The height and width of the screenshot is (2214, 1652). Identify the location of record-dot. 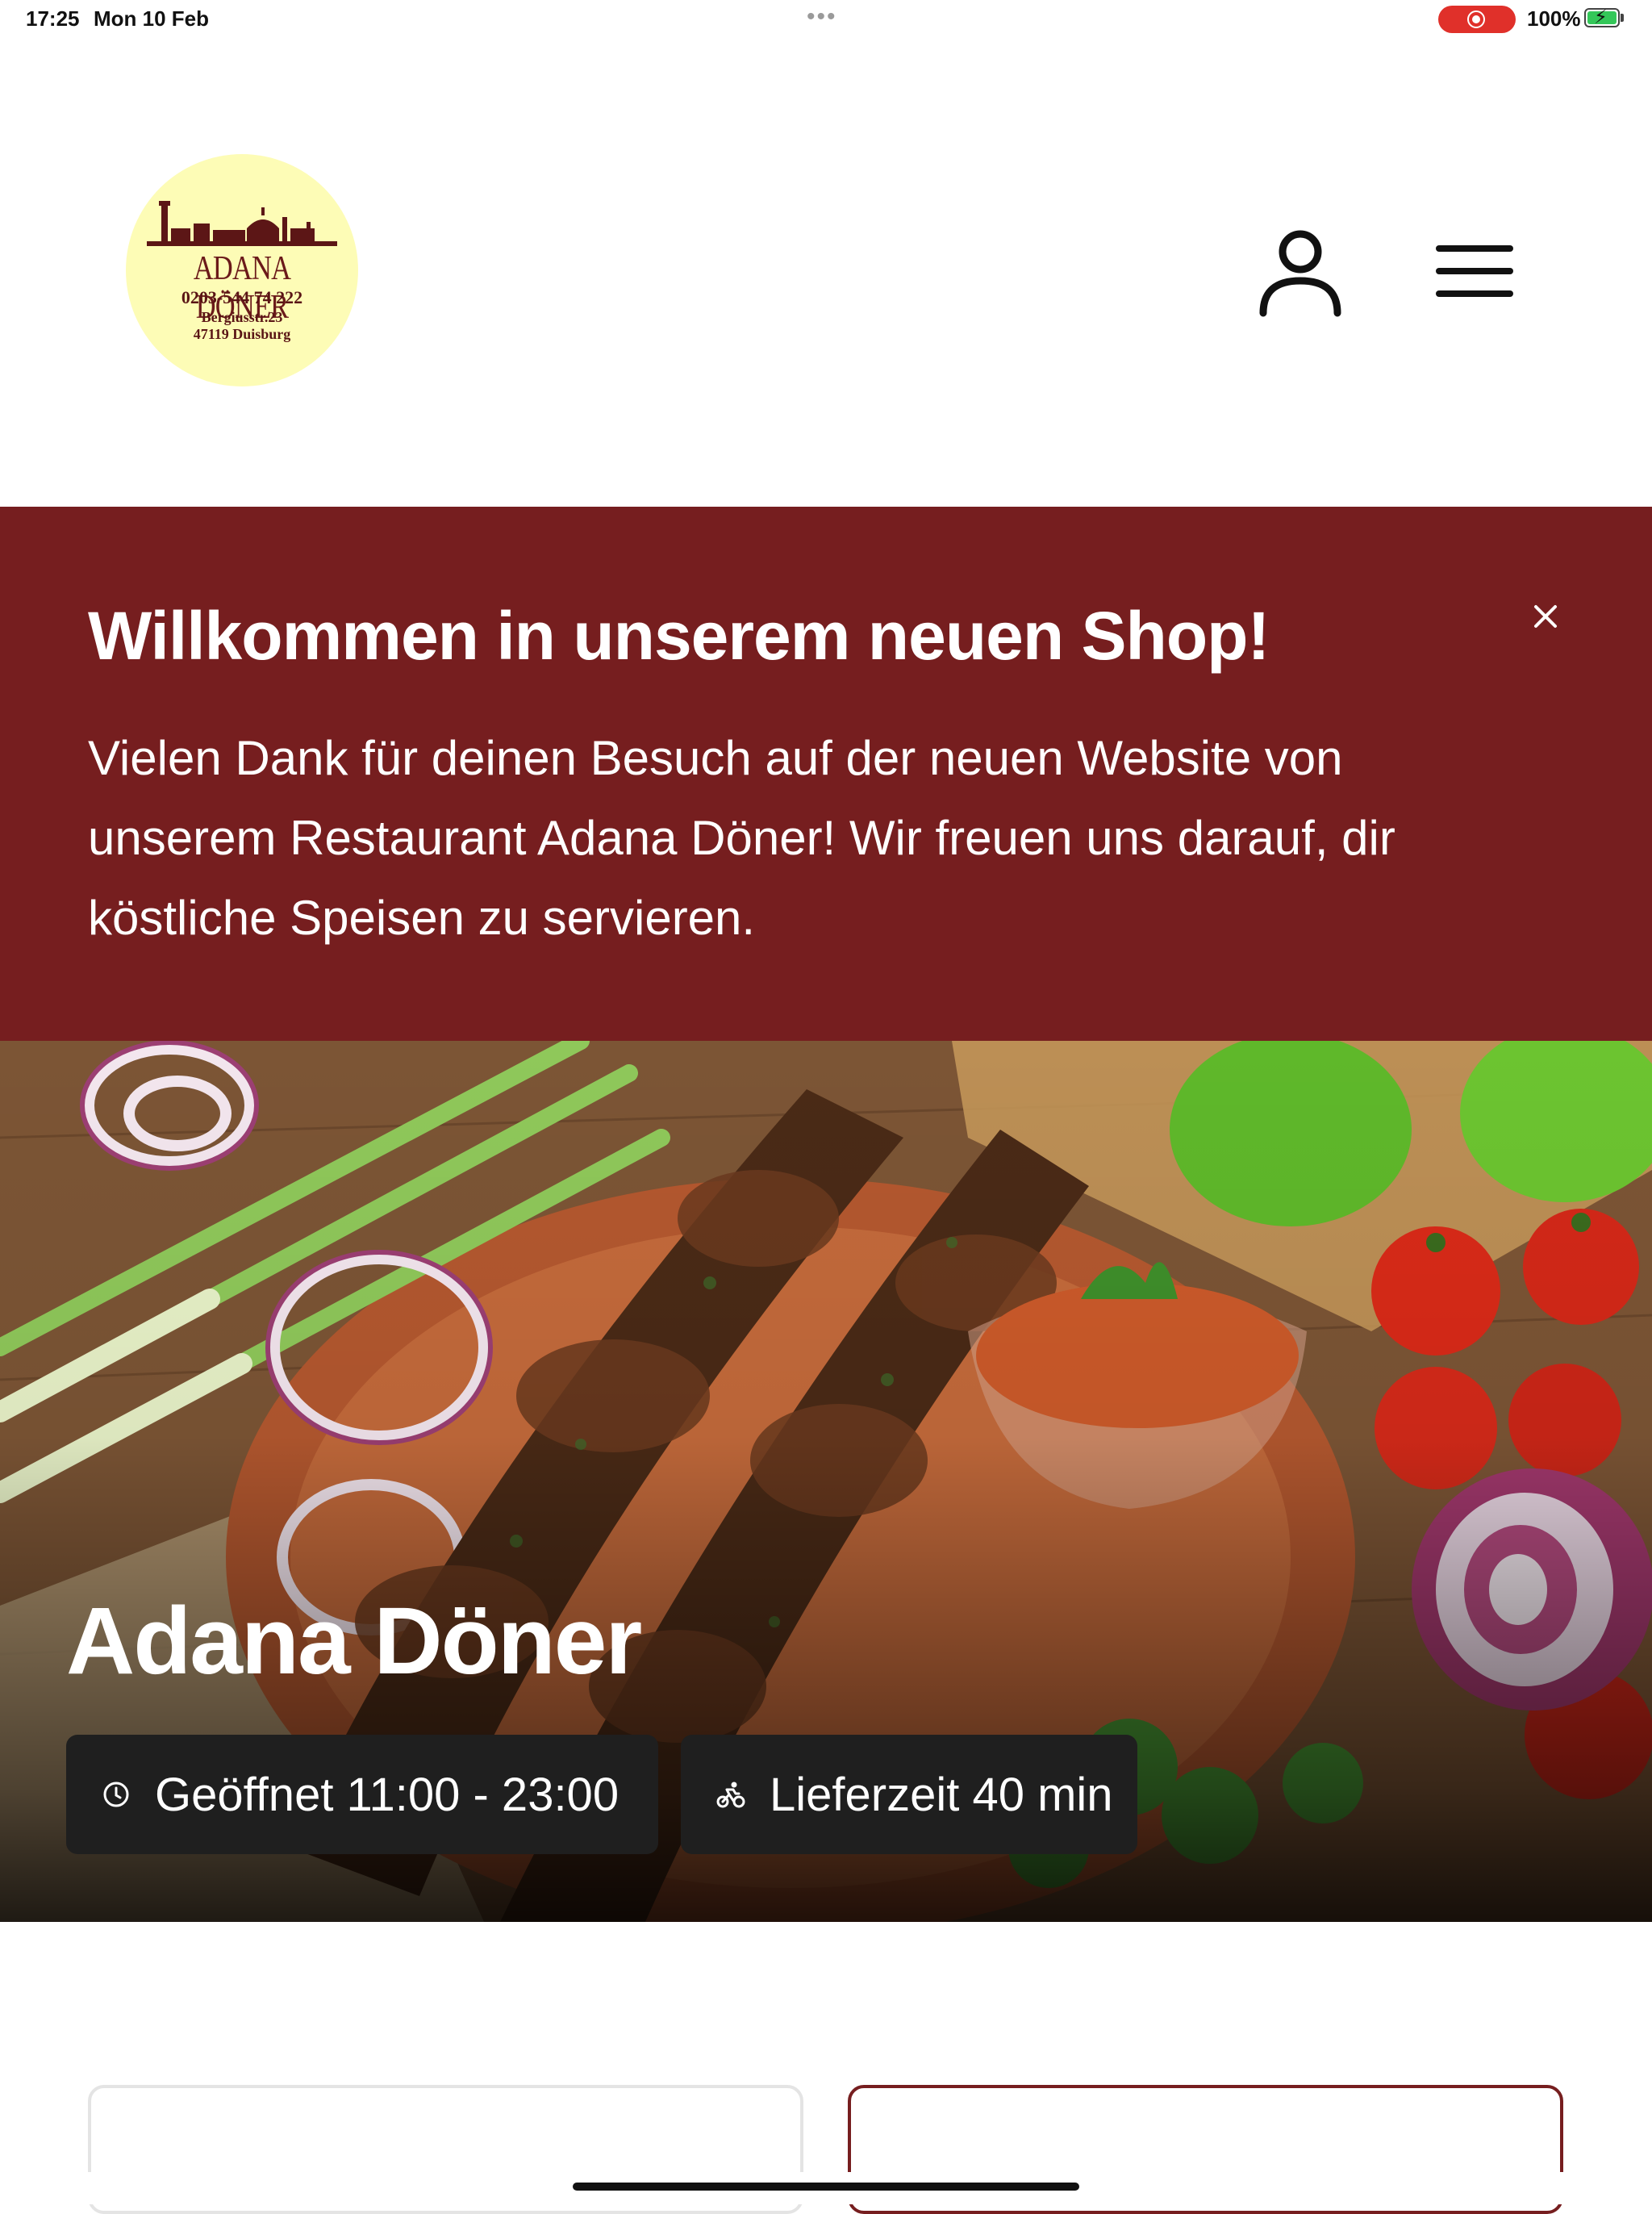
(1476, 19).